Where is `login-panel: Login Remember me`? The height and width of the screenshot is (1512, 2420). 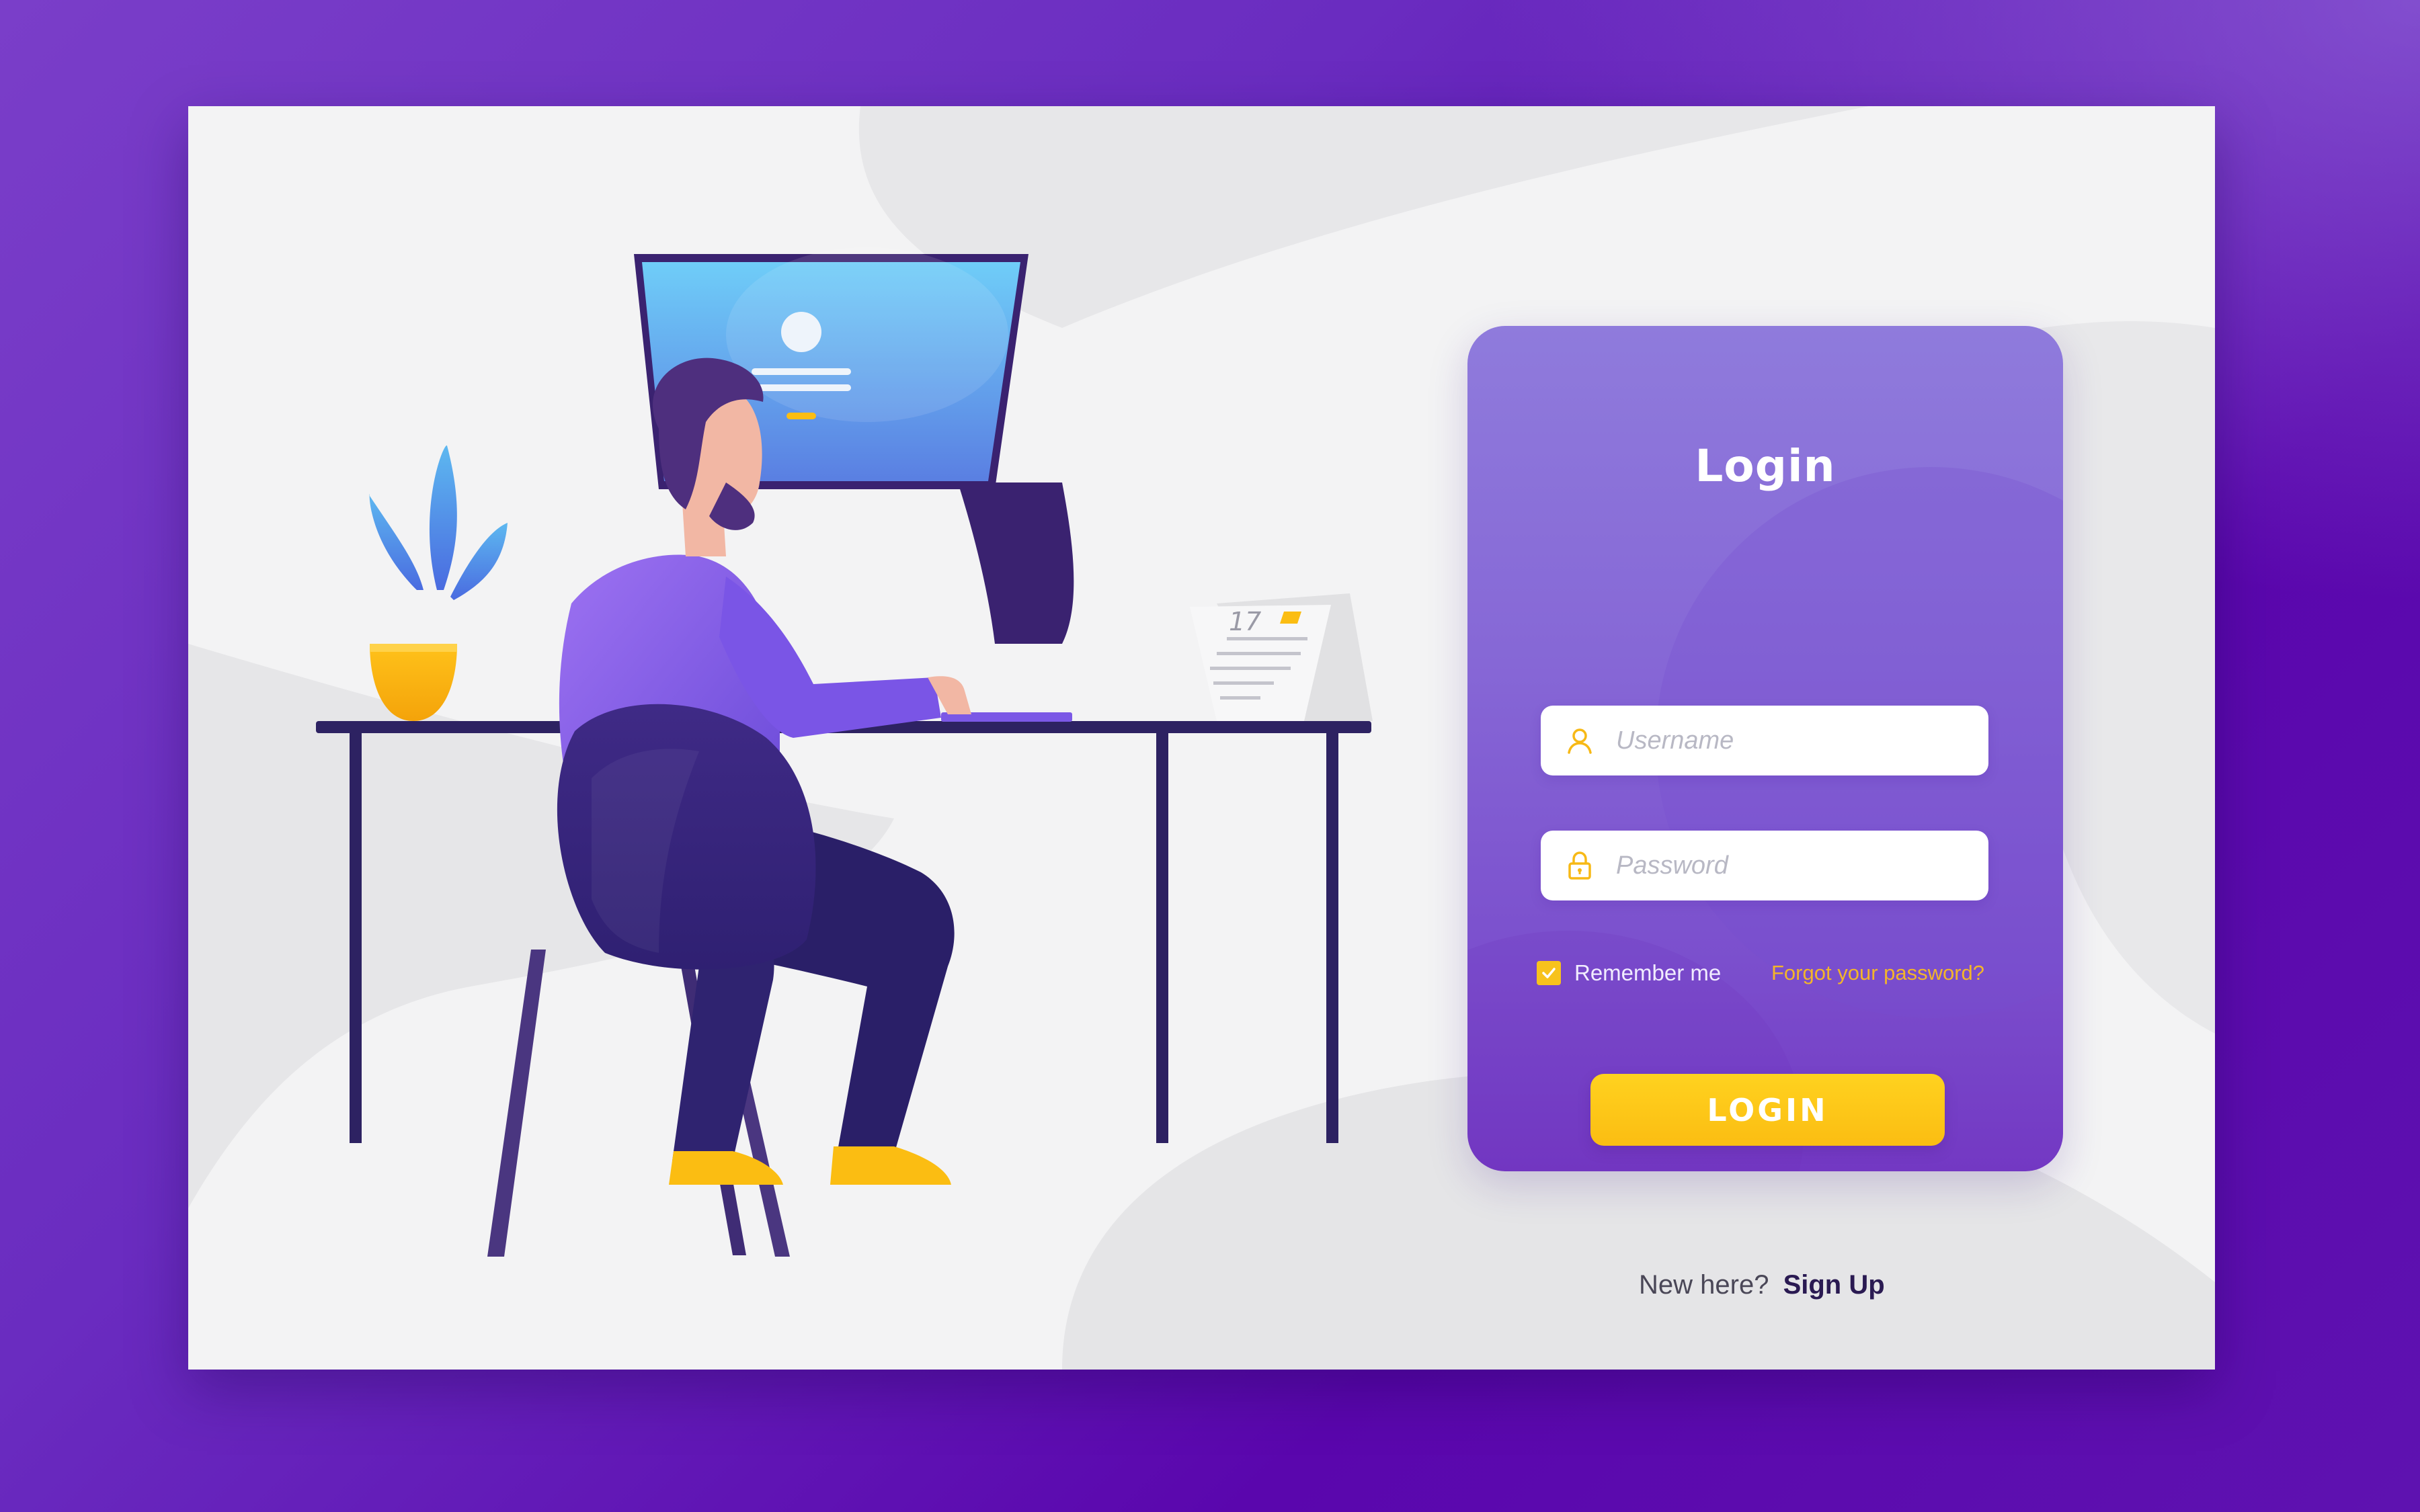
login-panel: Login Remember me is located at coordinates (1765, 749).